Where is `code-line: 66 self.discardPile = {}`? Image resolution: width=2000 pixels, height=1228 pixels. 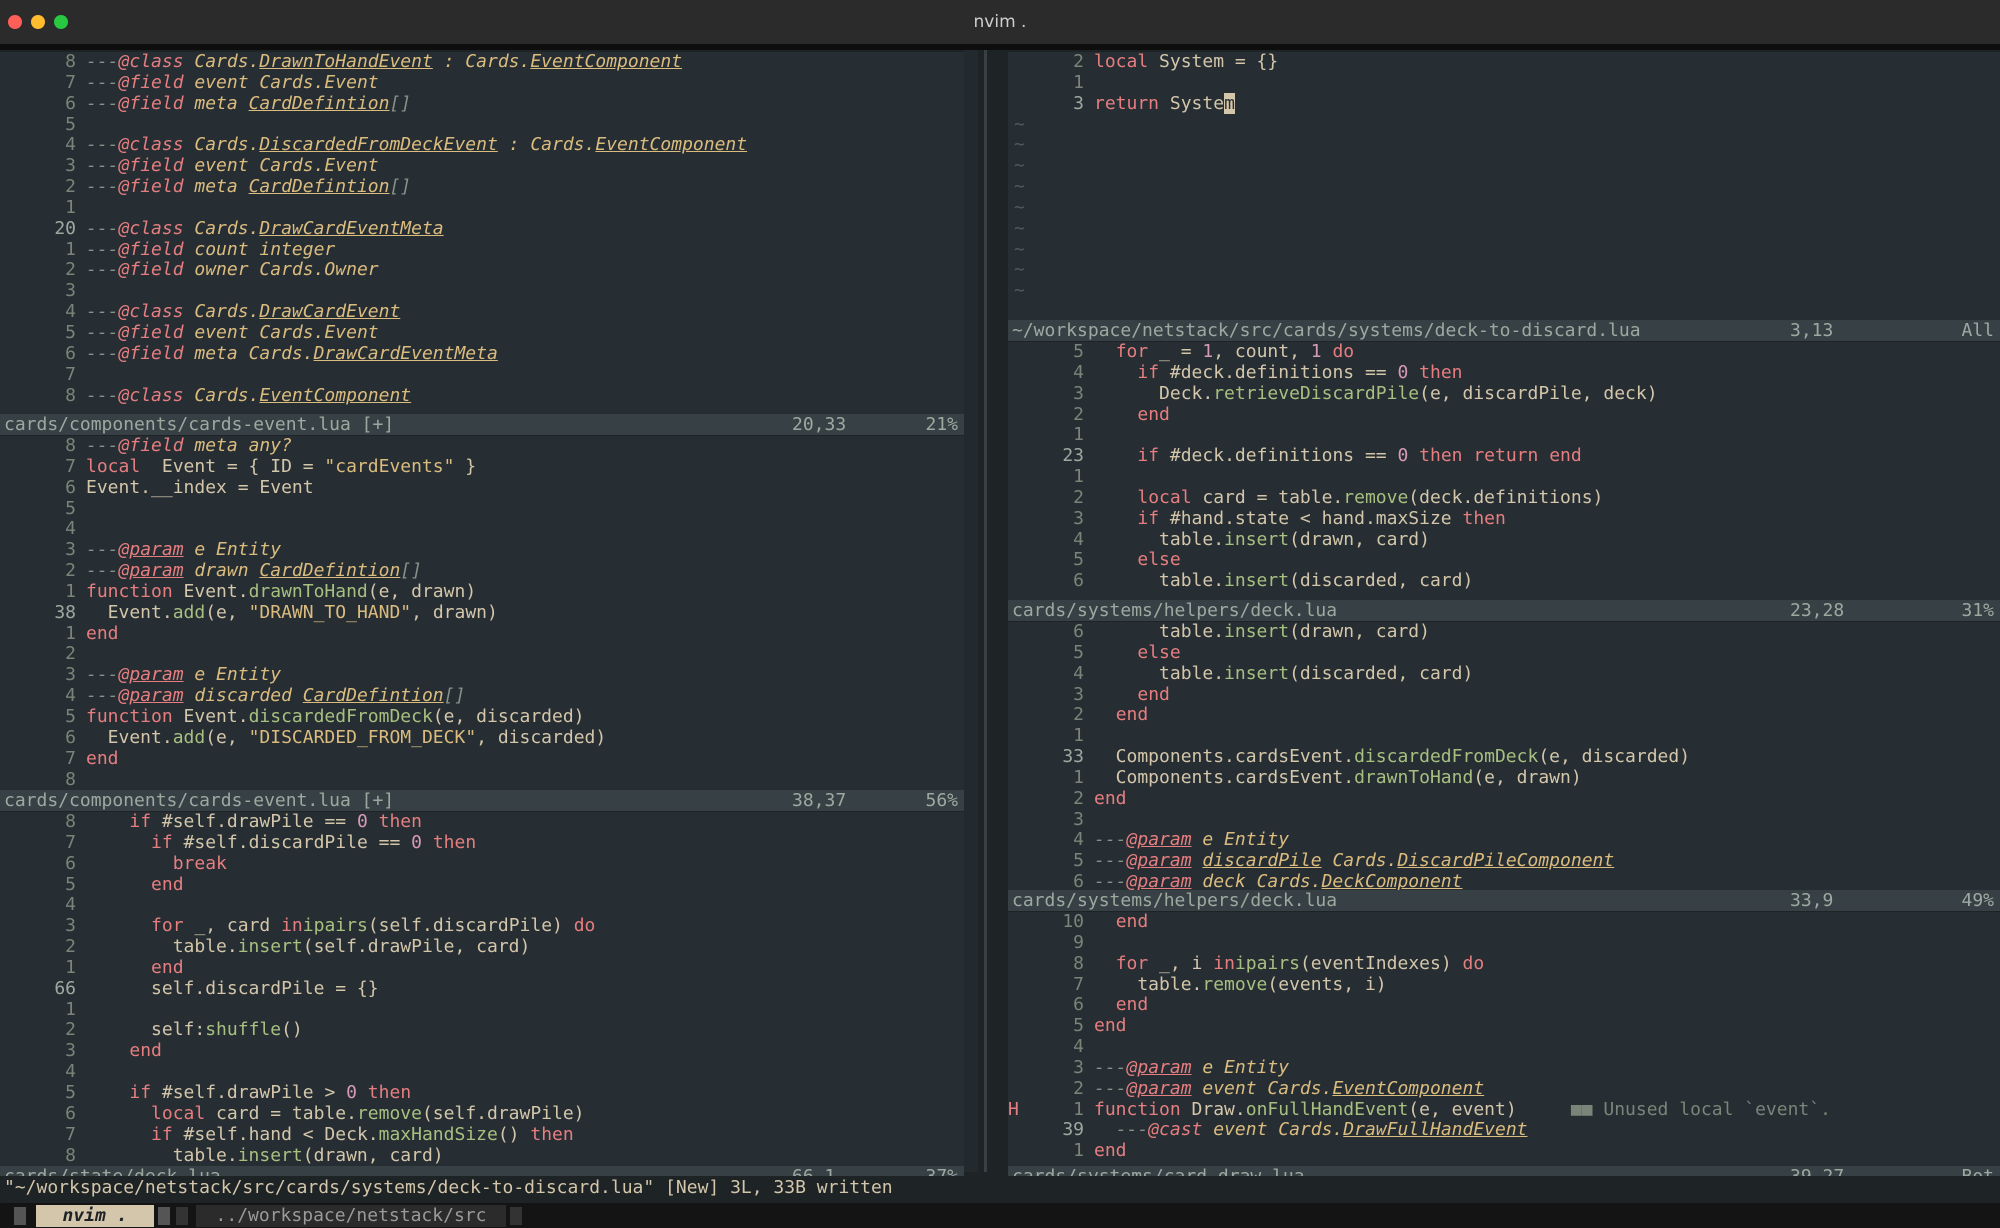
code-line: 66 self.discardPile = {} is located at coordinates (482, 989).